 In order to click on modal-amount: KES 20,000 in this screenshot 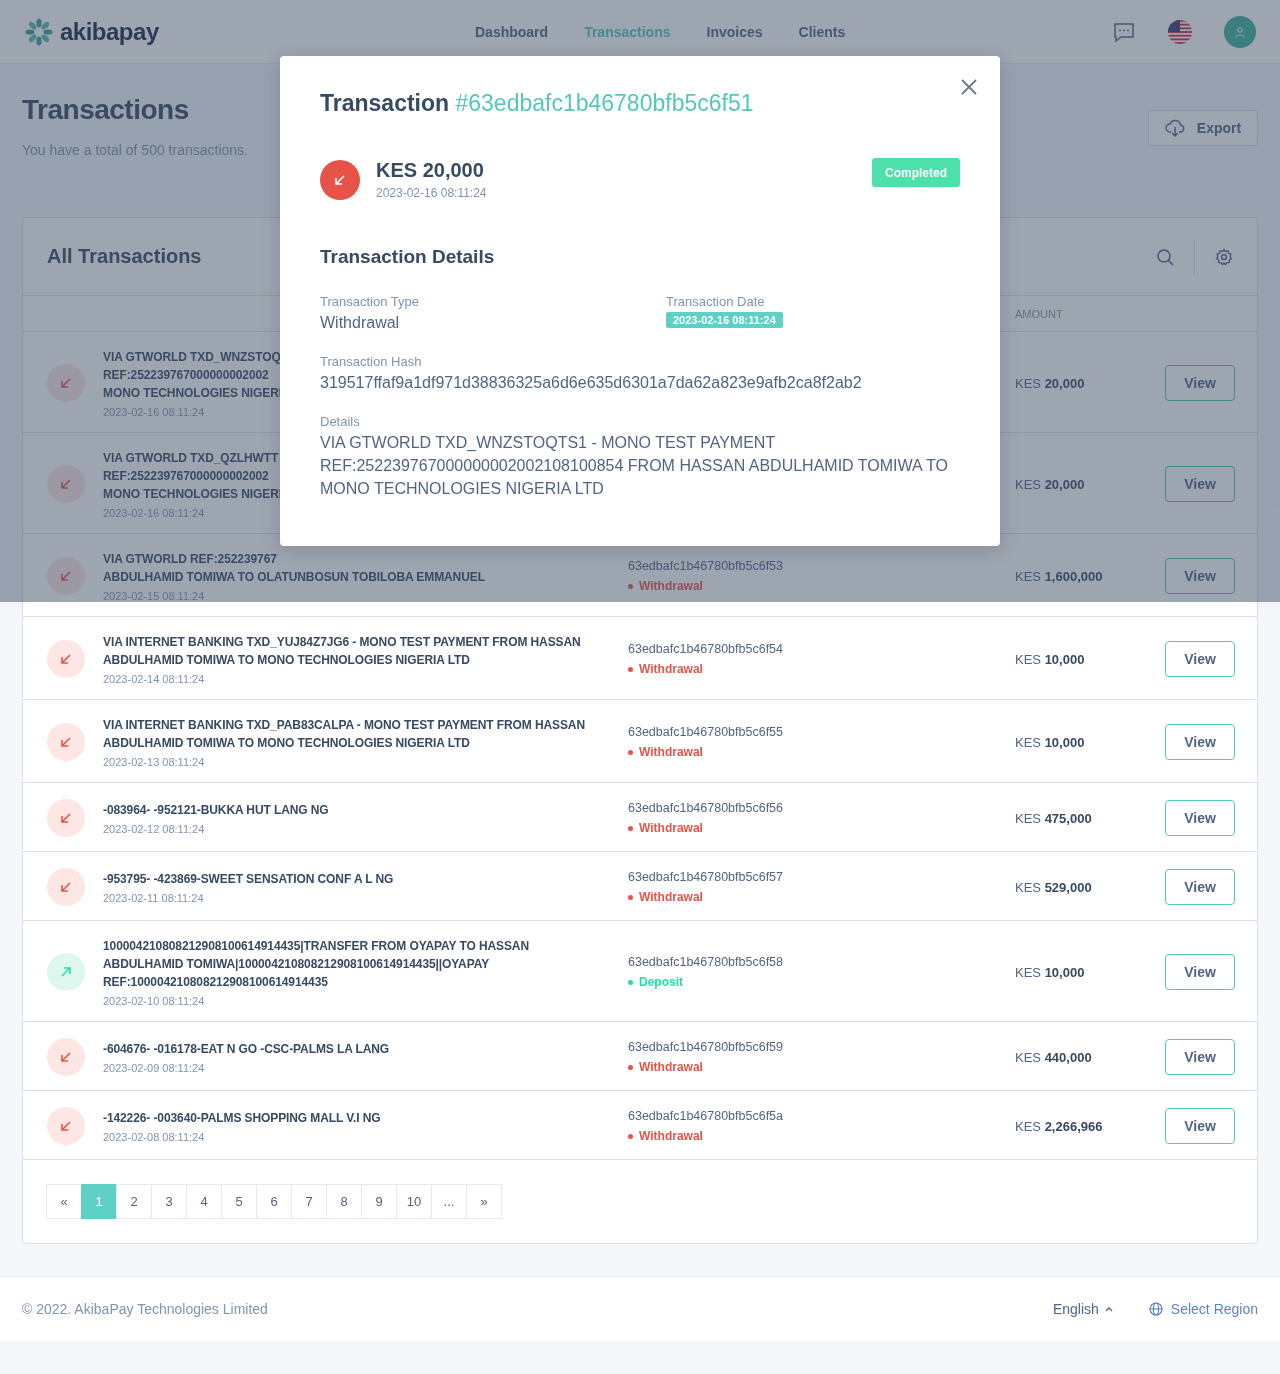, I will do `click(430, 170)`.